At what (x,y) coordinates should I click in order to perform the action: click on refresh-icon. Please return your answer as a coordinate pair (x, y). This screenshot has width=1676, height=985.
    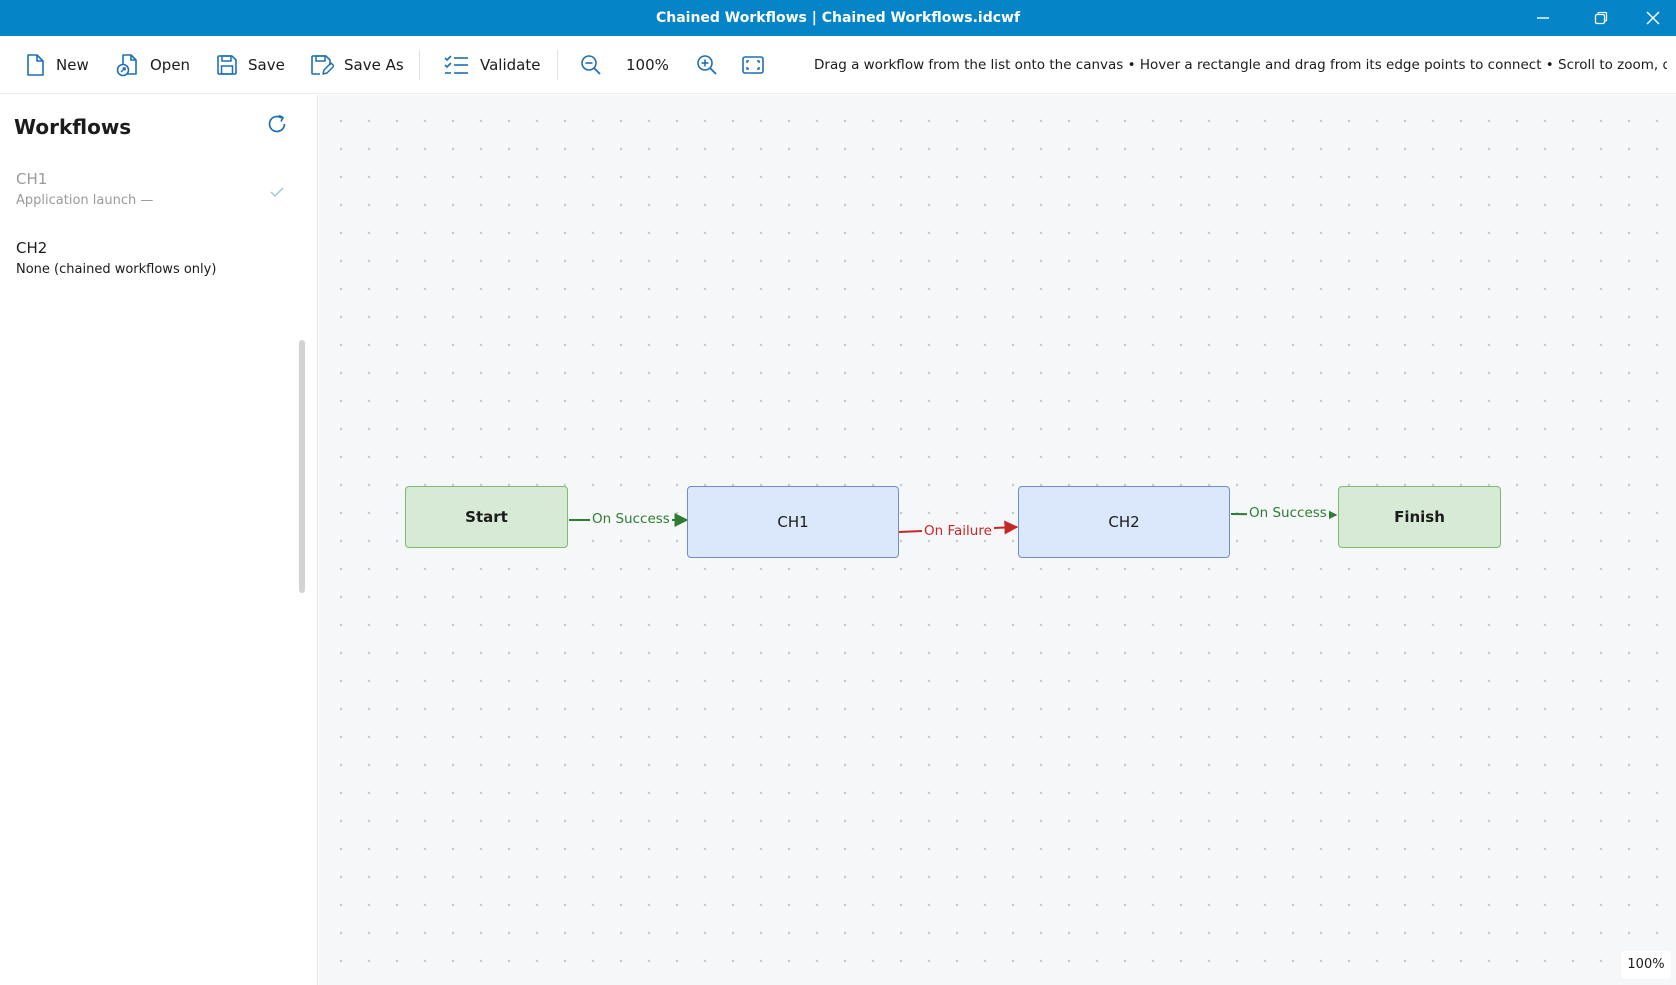
    Looking at the image, I should click on (277, 123).